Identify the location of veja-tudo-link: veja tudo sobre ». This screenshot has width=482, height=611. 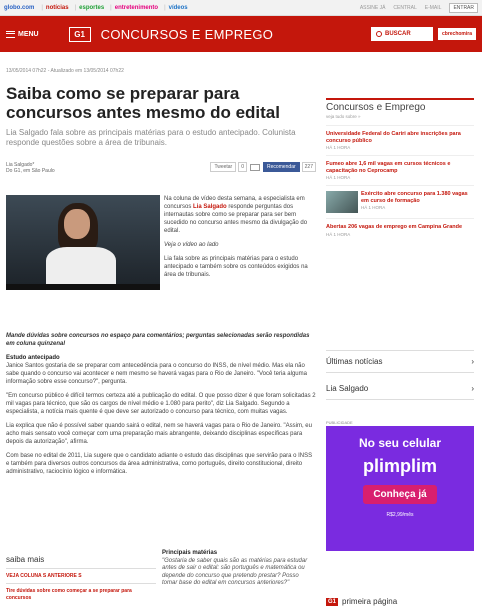
(400, 116).